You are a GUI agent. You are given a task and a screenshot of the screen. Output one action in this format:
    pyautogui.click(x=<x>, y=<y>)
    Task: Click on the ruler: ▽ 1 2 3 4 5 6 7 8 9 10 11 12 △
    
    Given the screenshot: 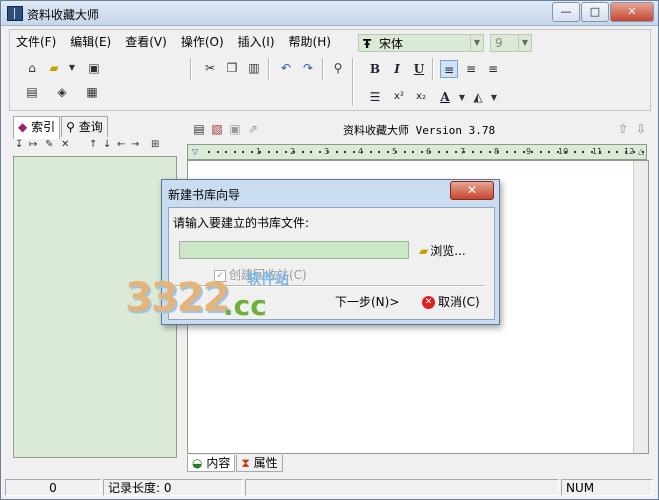 What is the action you would take?
    pyautogui.click(x=417, y=152)
    